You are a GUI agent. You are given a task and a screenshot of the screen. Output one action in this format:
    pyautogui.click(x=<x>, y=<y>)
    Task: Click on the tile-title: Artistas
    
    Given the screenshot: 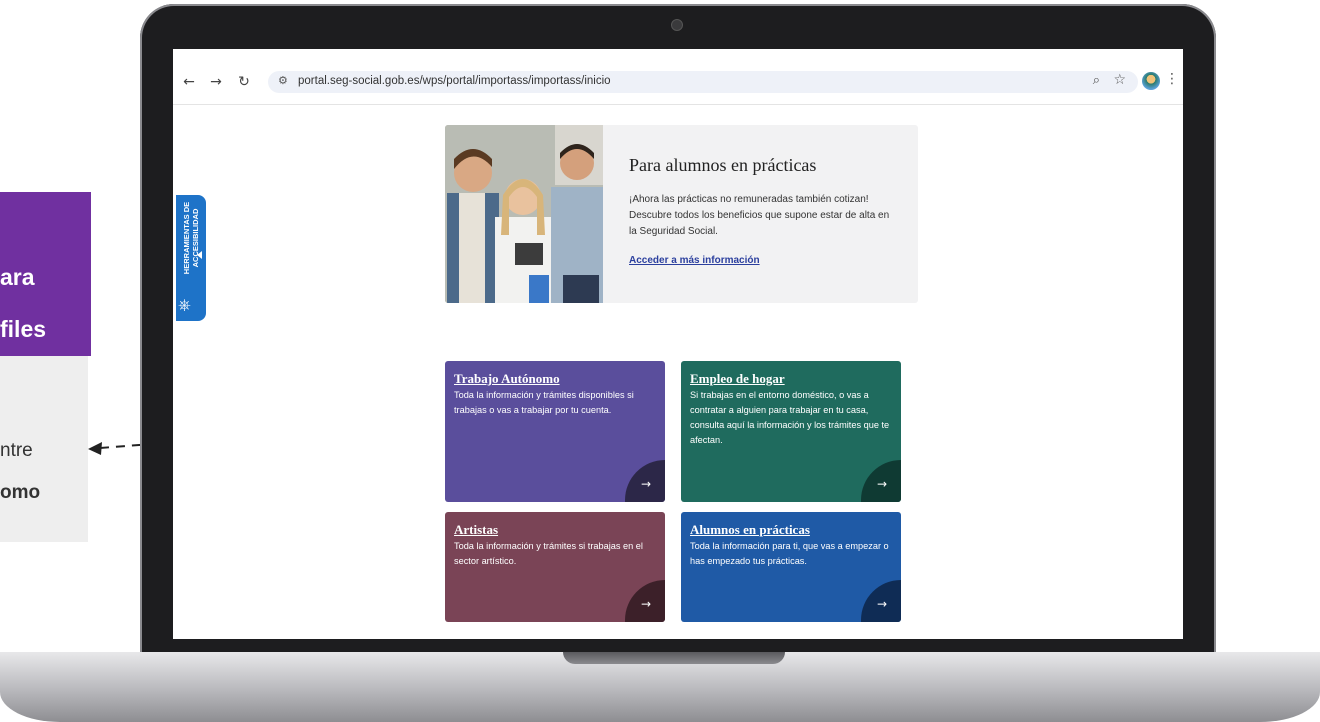 What is the action you would take?
    pyautogui.click(x=476, y=530)
    